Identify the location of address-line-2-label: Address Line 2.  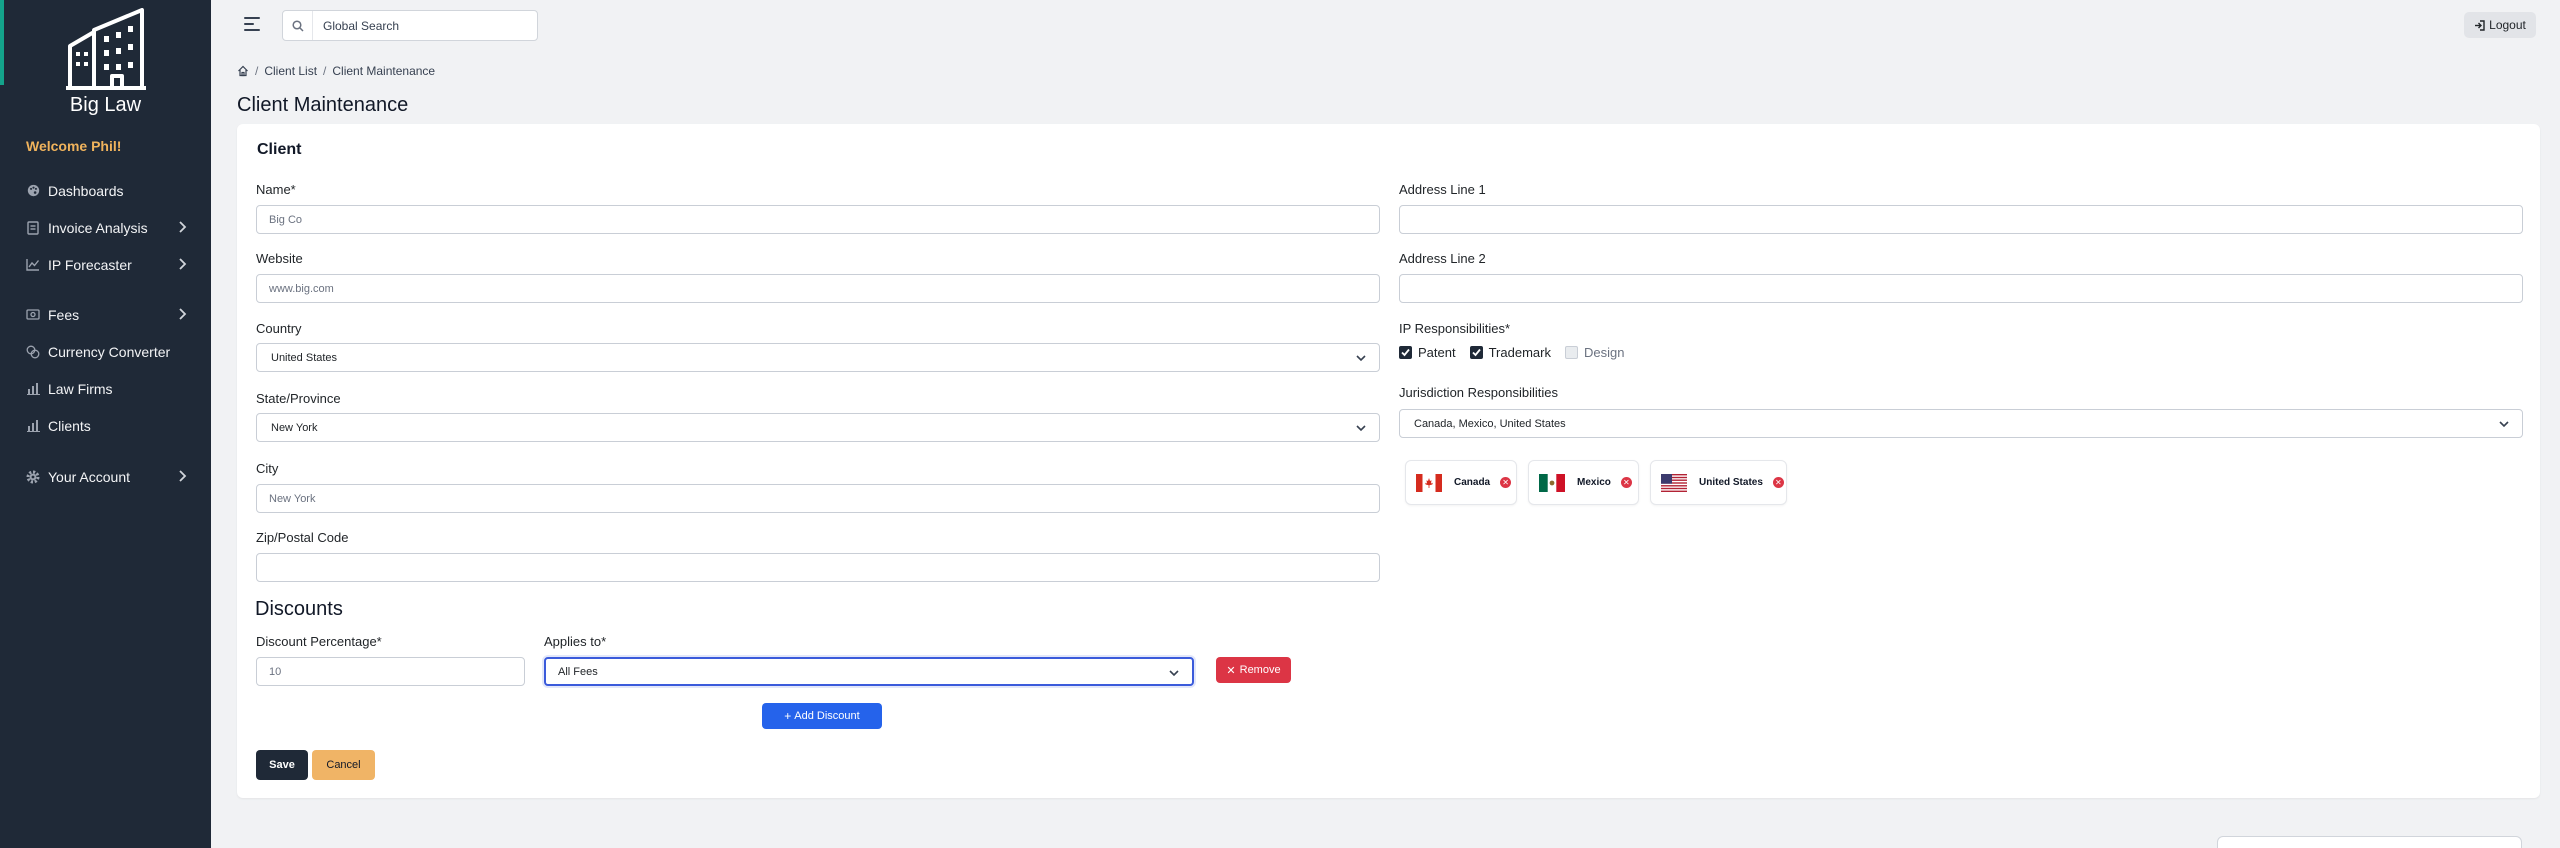
(1442, 258).